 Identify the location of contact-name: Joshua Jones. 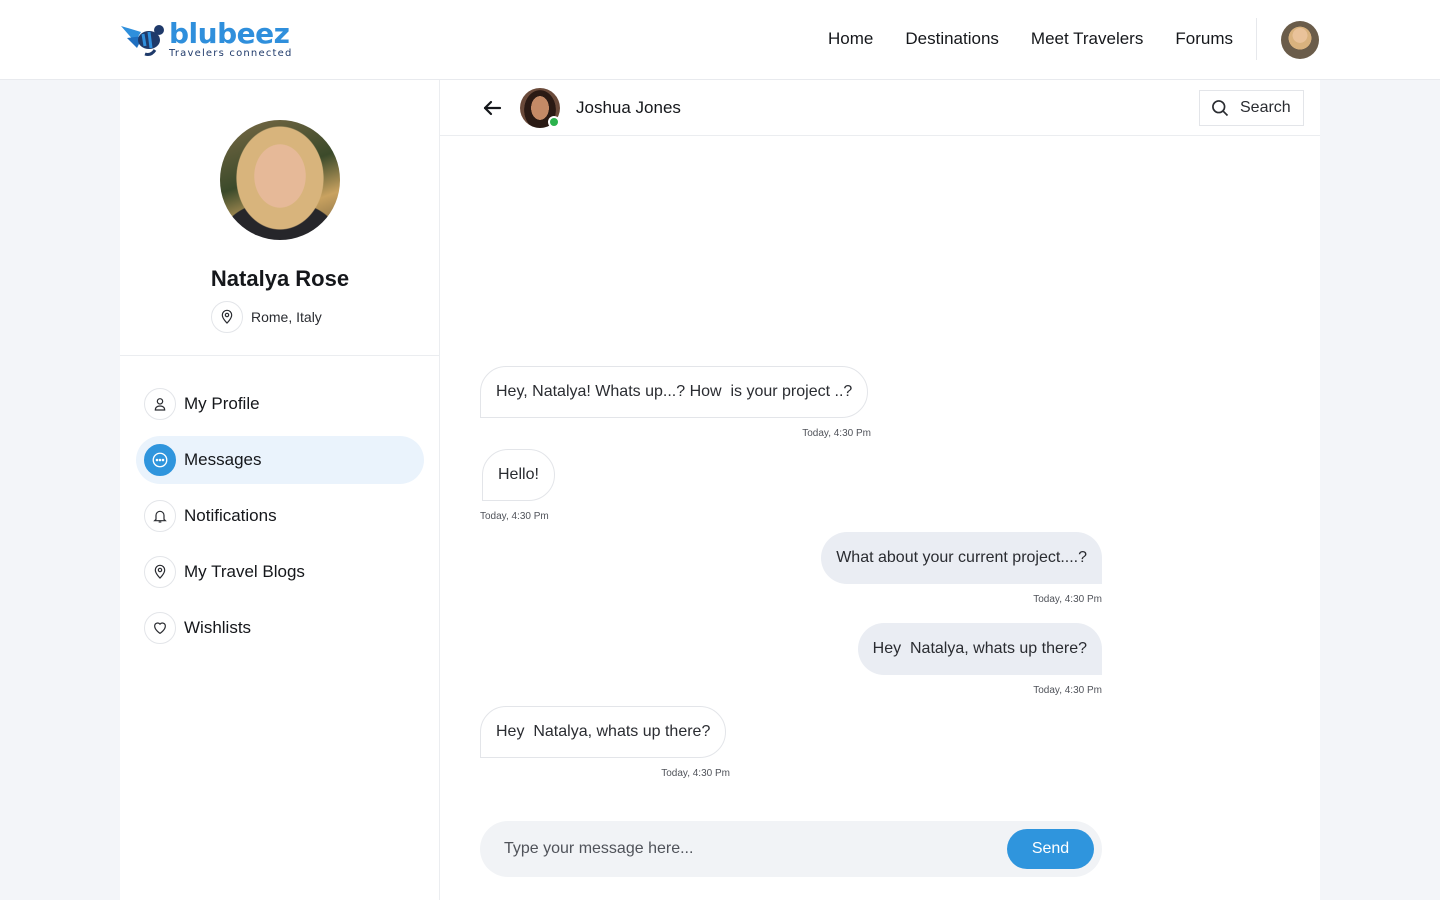
(628, 108).